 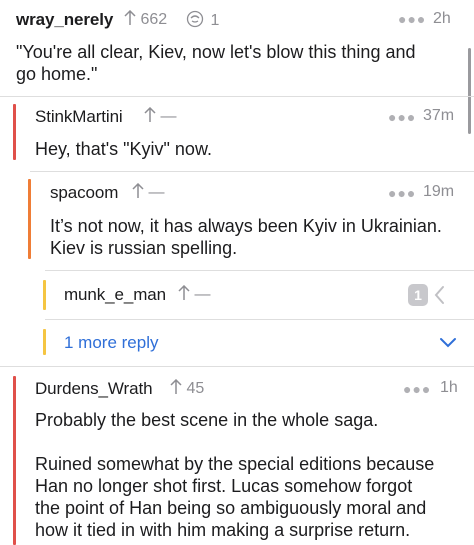 I want to click on upvote-button: 45, so click(x=187, y=388).